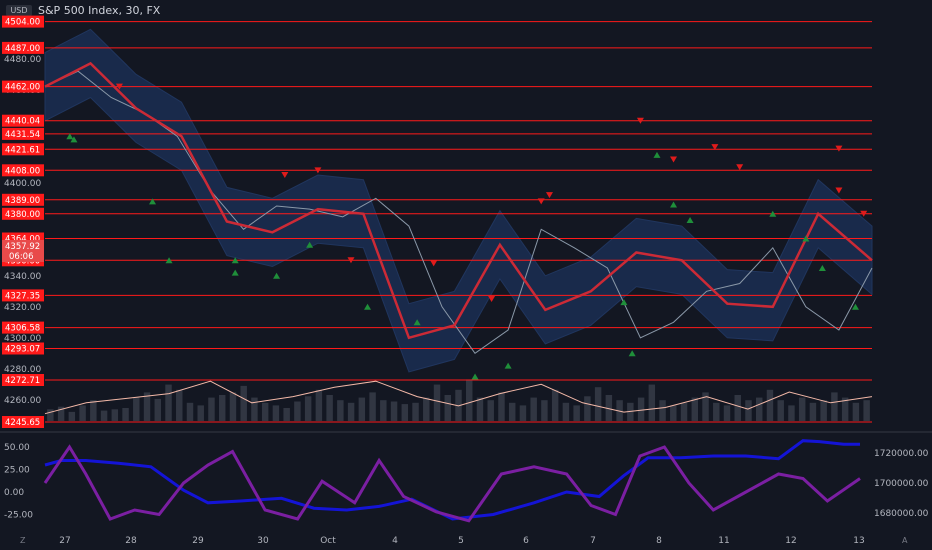  What do you see at coordinates (22, 49) in the screenshot?
I see `level-label: 4487.00` at bounding box center [22, 49].